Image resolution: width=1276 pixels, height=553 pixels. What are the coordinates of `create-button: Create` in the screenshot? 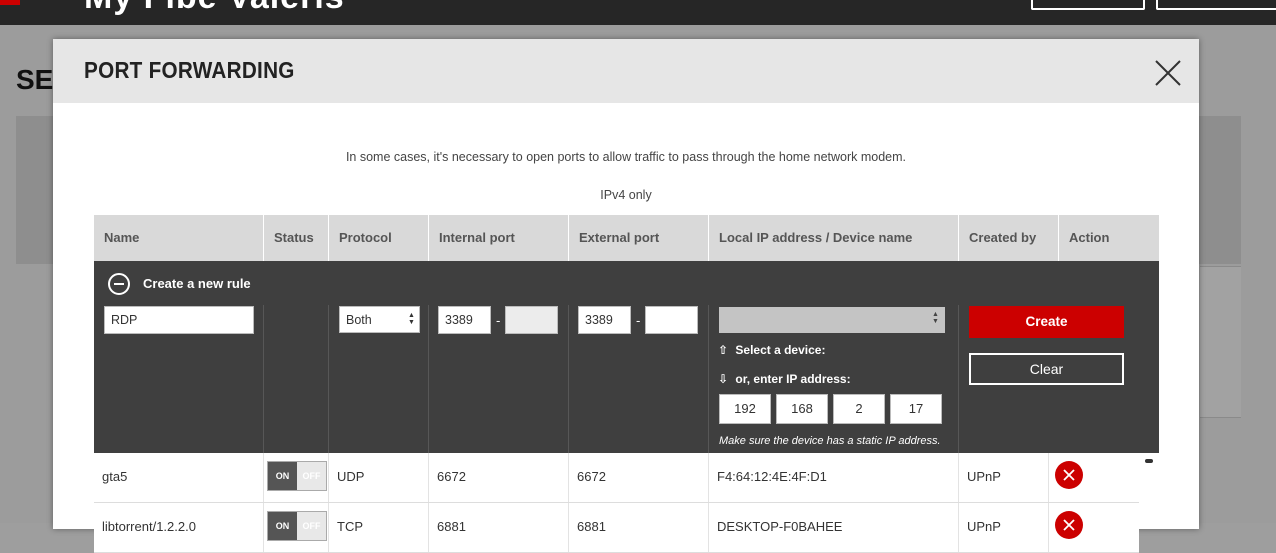 It's located at (1046, 322).